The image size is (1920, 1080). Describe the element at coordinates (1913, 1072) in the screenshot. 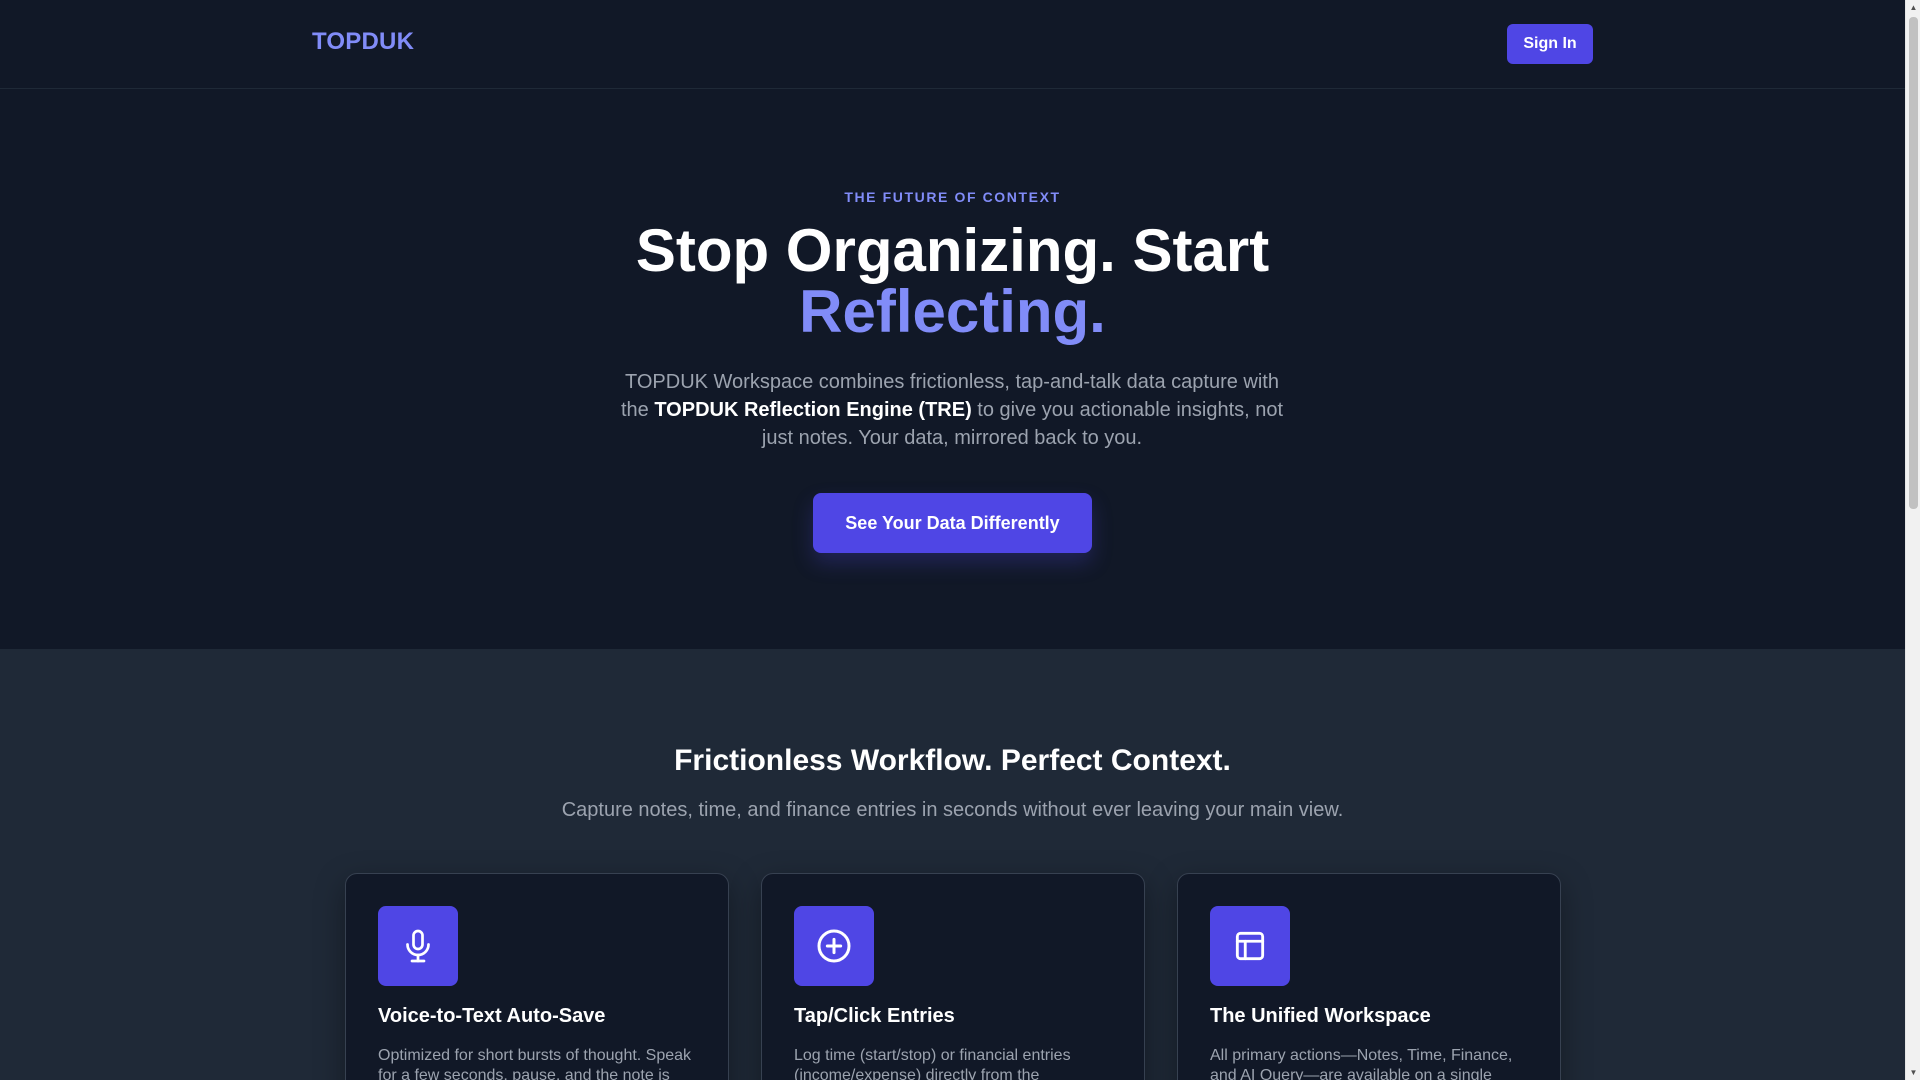

I see `scroll-down-arrow-icon: ▼` at that location.